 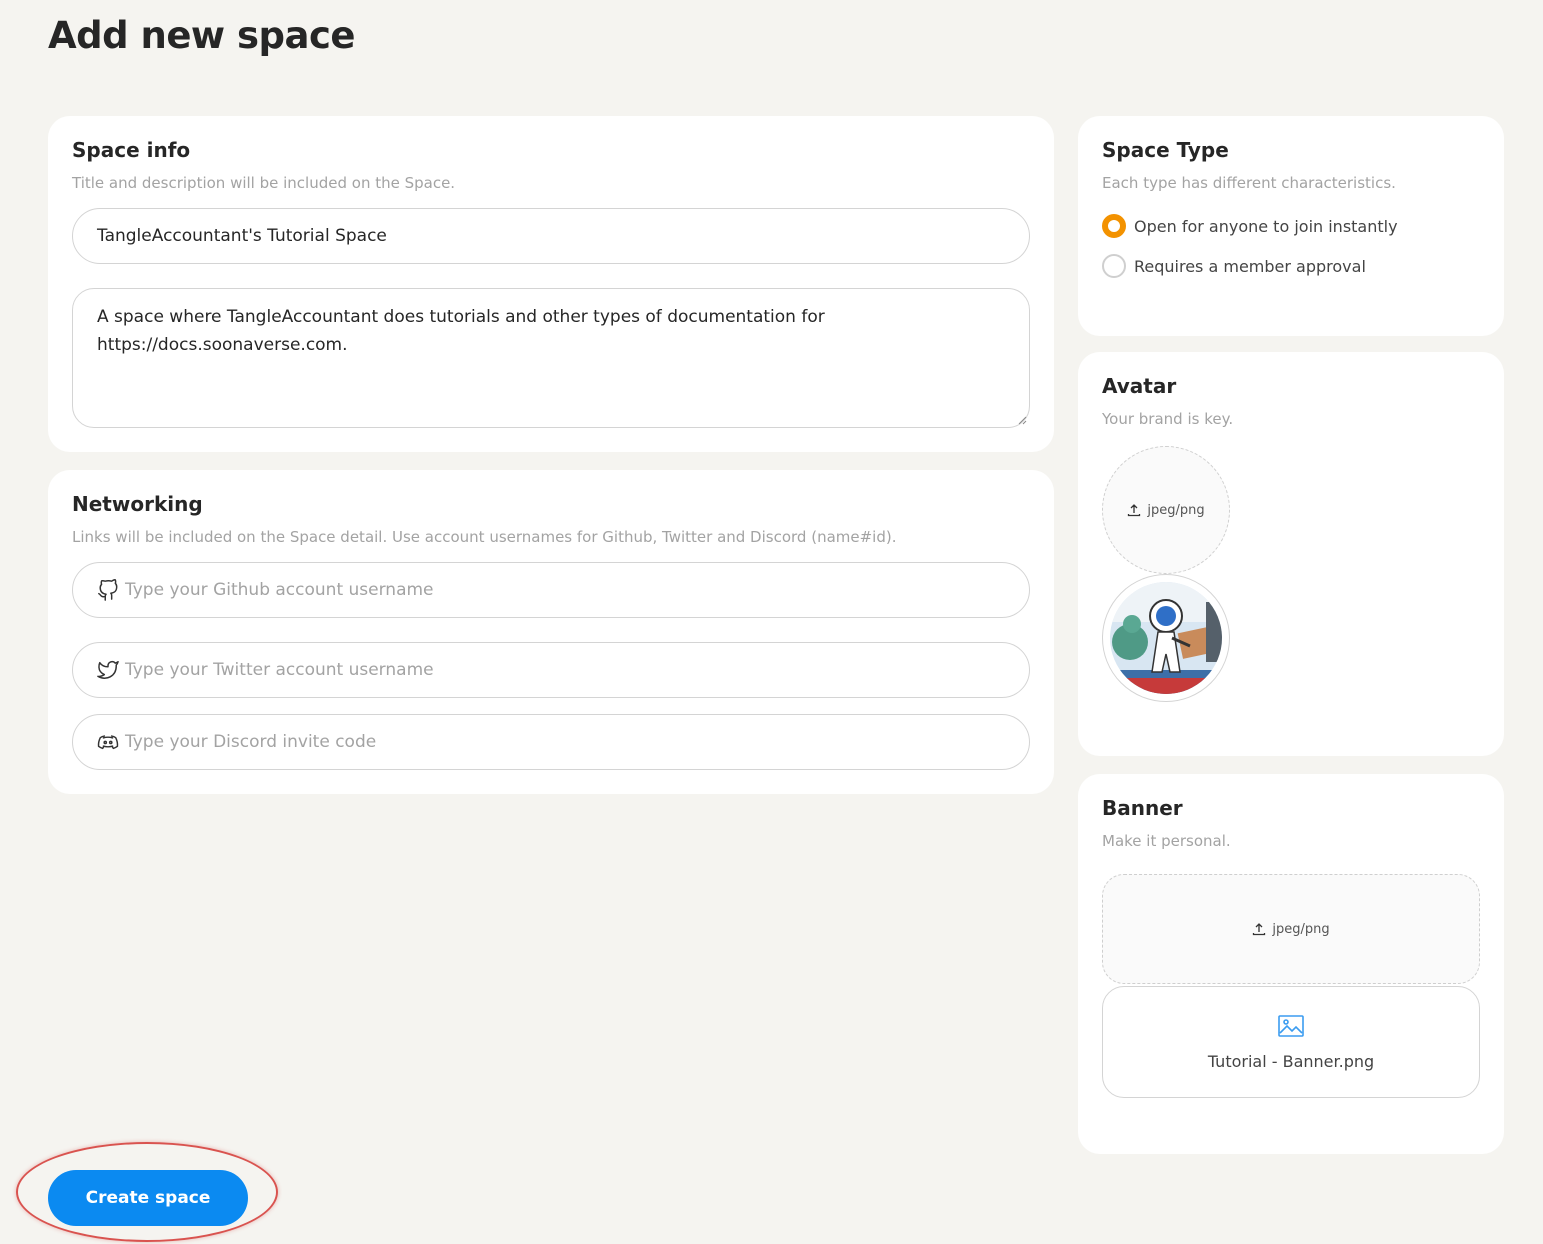 I want to click on page-title: Add new space, so click(x=202, y=35).